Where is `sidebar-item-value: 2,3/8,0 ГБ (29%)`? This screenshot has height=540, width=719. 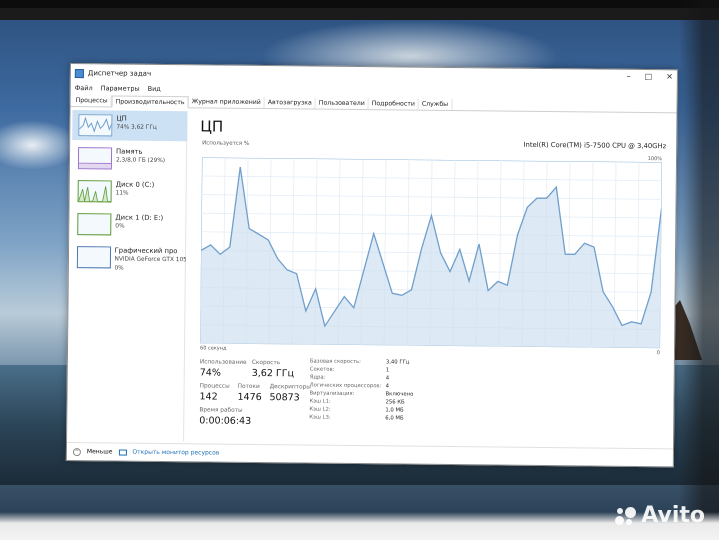
sidebar-item-value: 2,3/8,0 ГБ (29%) is located at coordinates (140, 160).